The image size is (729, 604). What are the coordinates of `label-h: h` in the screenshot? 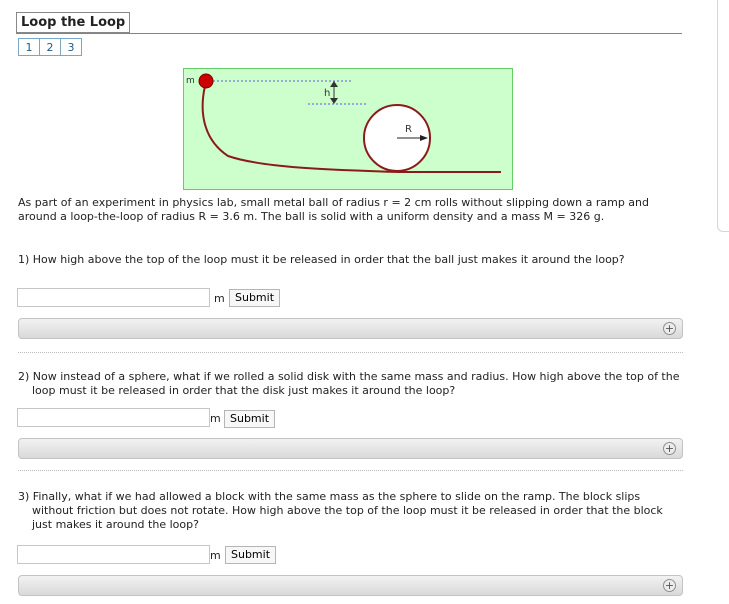 It's located at (327, 93).